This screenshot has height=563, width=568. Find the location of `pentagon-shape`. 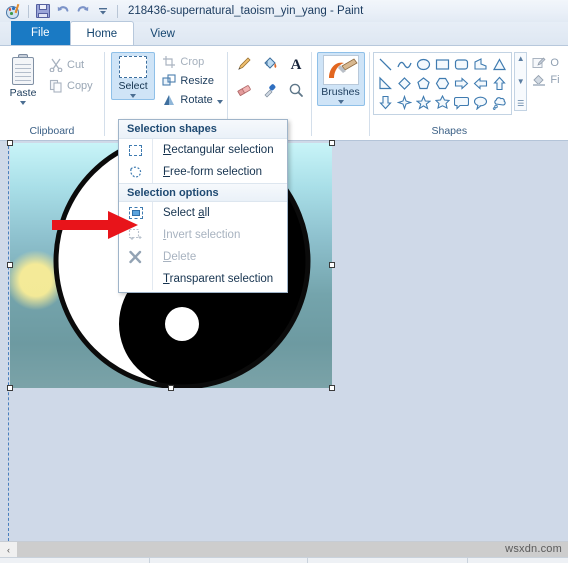

pentagon-shape is located at coordinates (423, 83).